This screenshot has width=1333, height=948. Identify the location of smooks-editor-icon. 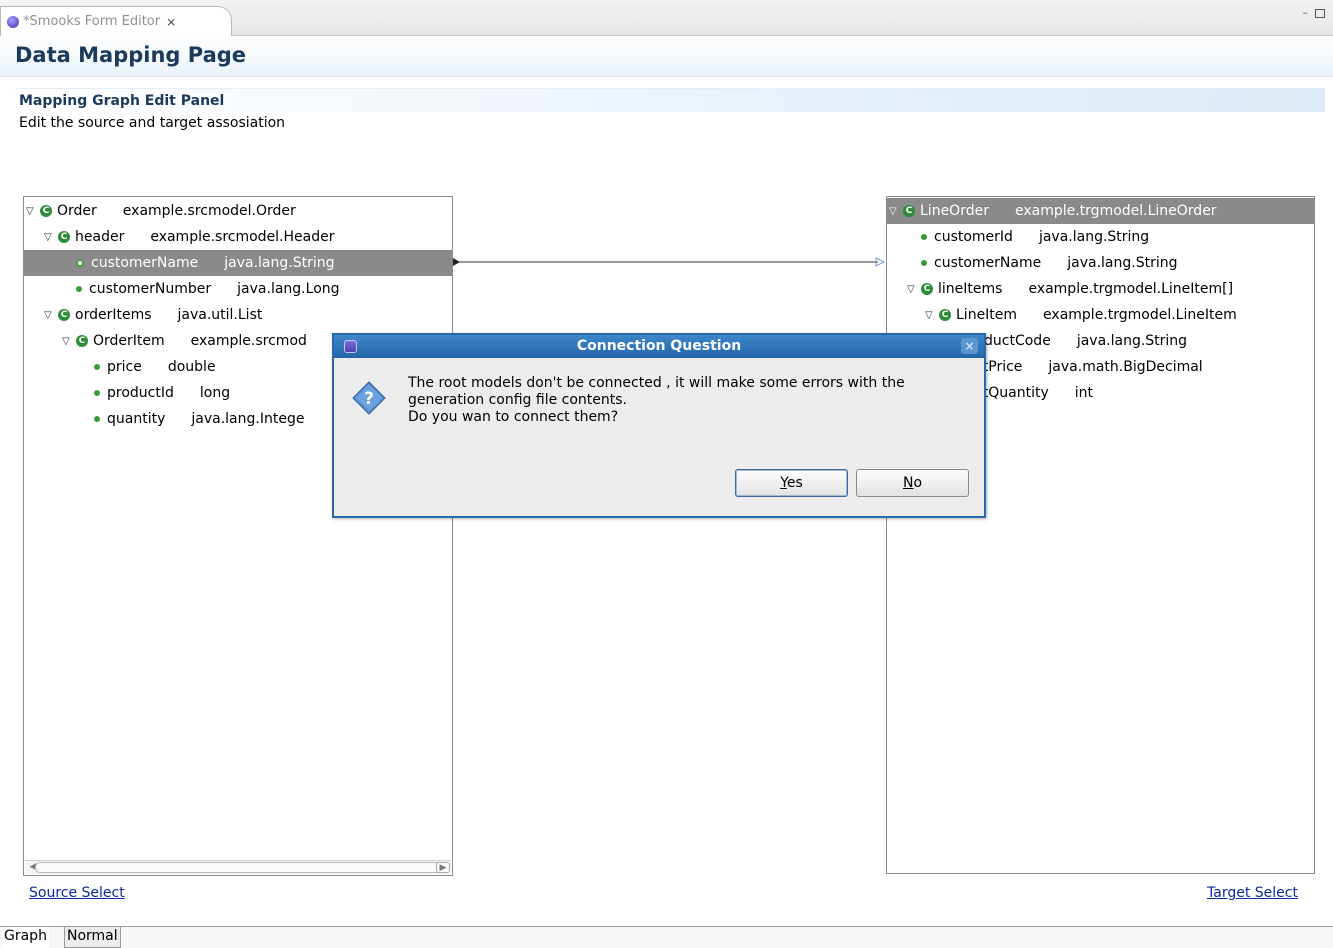
(13, 21).